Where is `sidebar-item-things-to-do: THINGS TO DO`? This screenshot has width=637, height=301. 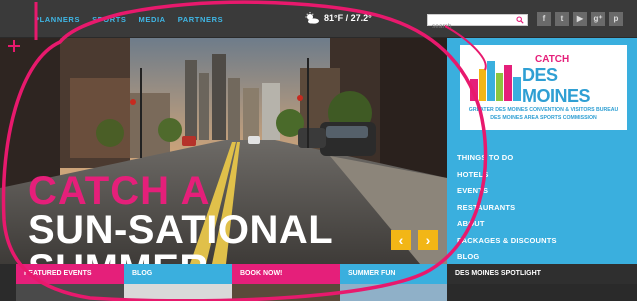 sidebar-item-things-to-do: THINGS TO DO is located at coordinates (507, 158).